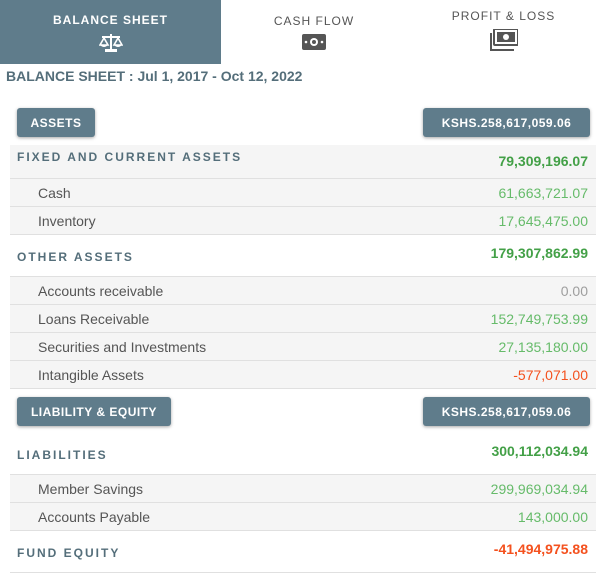  I want to click on group-total: 179,307,862.99, so click(539, 253).